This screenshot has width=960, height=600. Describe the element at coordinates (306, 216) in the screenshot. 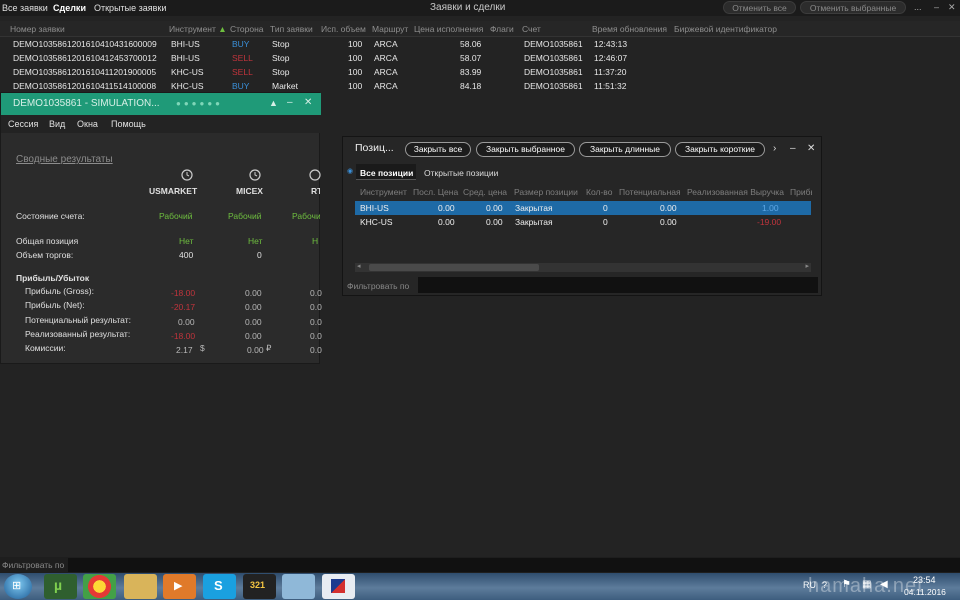

I see `account-state-rt: Рабочий` at that location.